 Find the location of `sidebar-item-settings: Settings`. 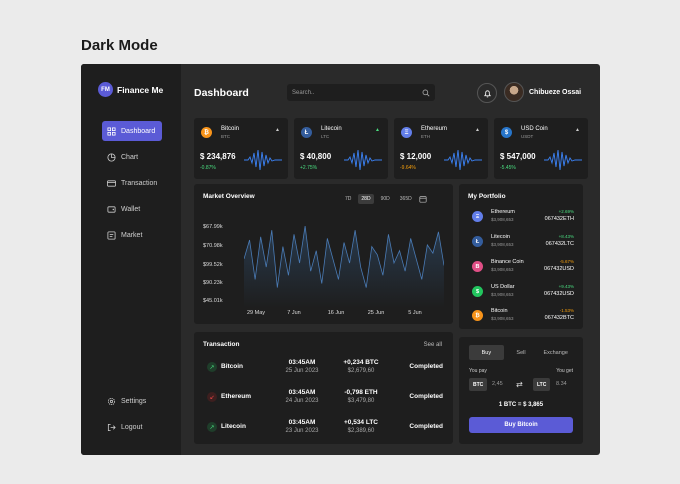

sidebar-item-settings: Settings is located at coordinates (132, 401).